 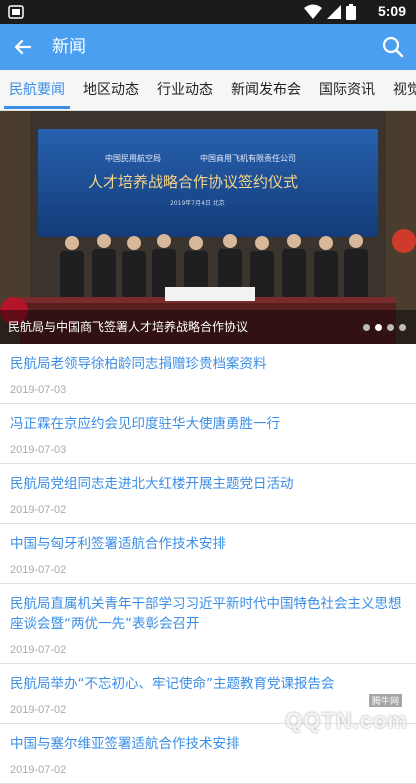 I want to click on news-title: 冯正霖在京应约会见印度驻华大使唐勇胜一行, so click(x=145, y=424).